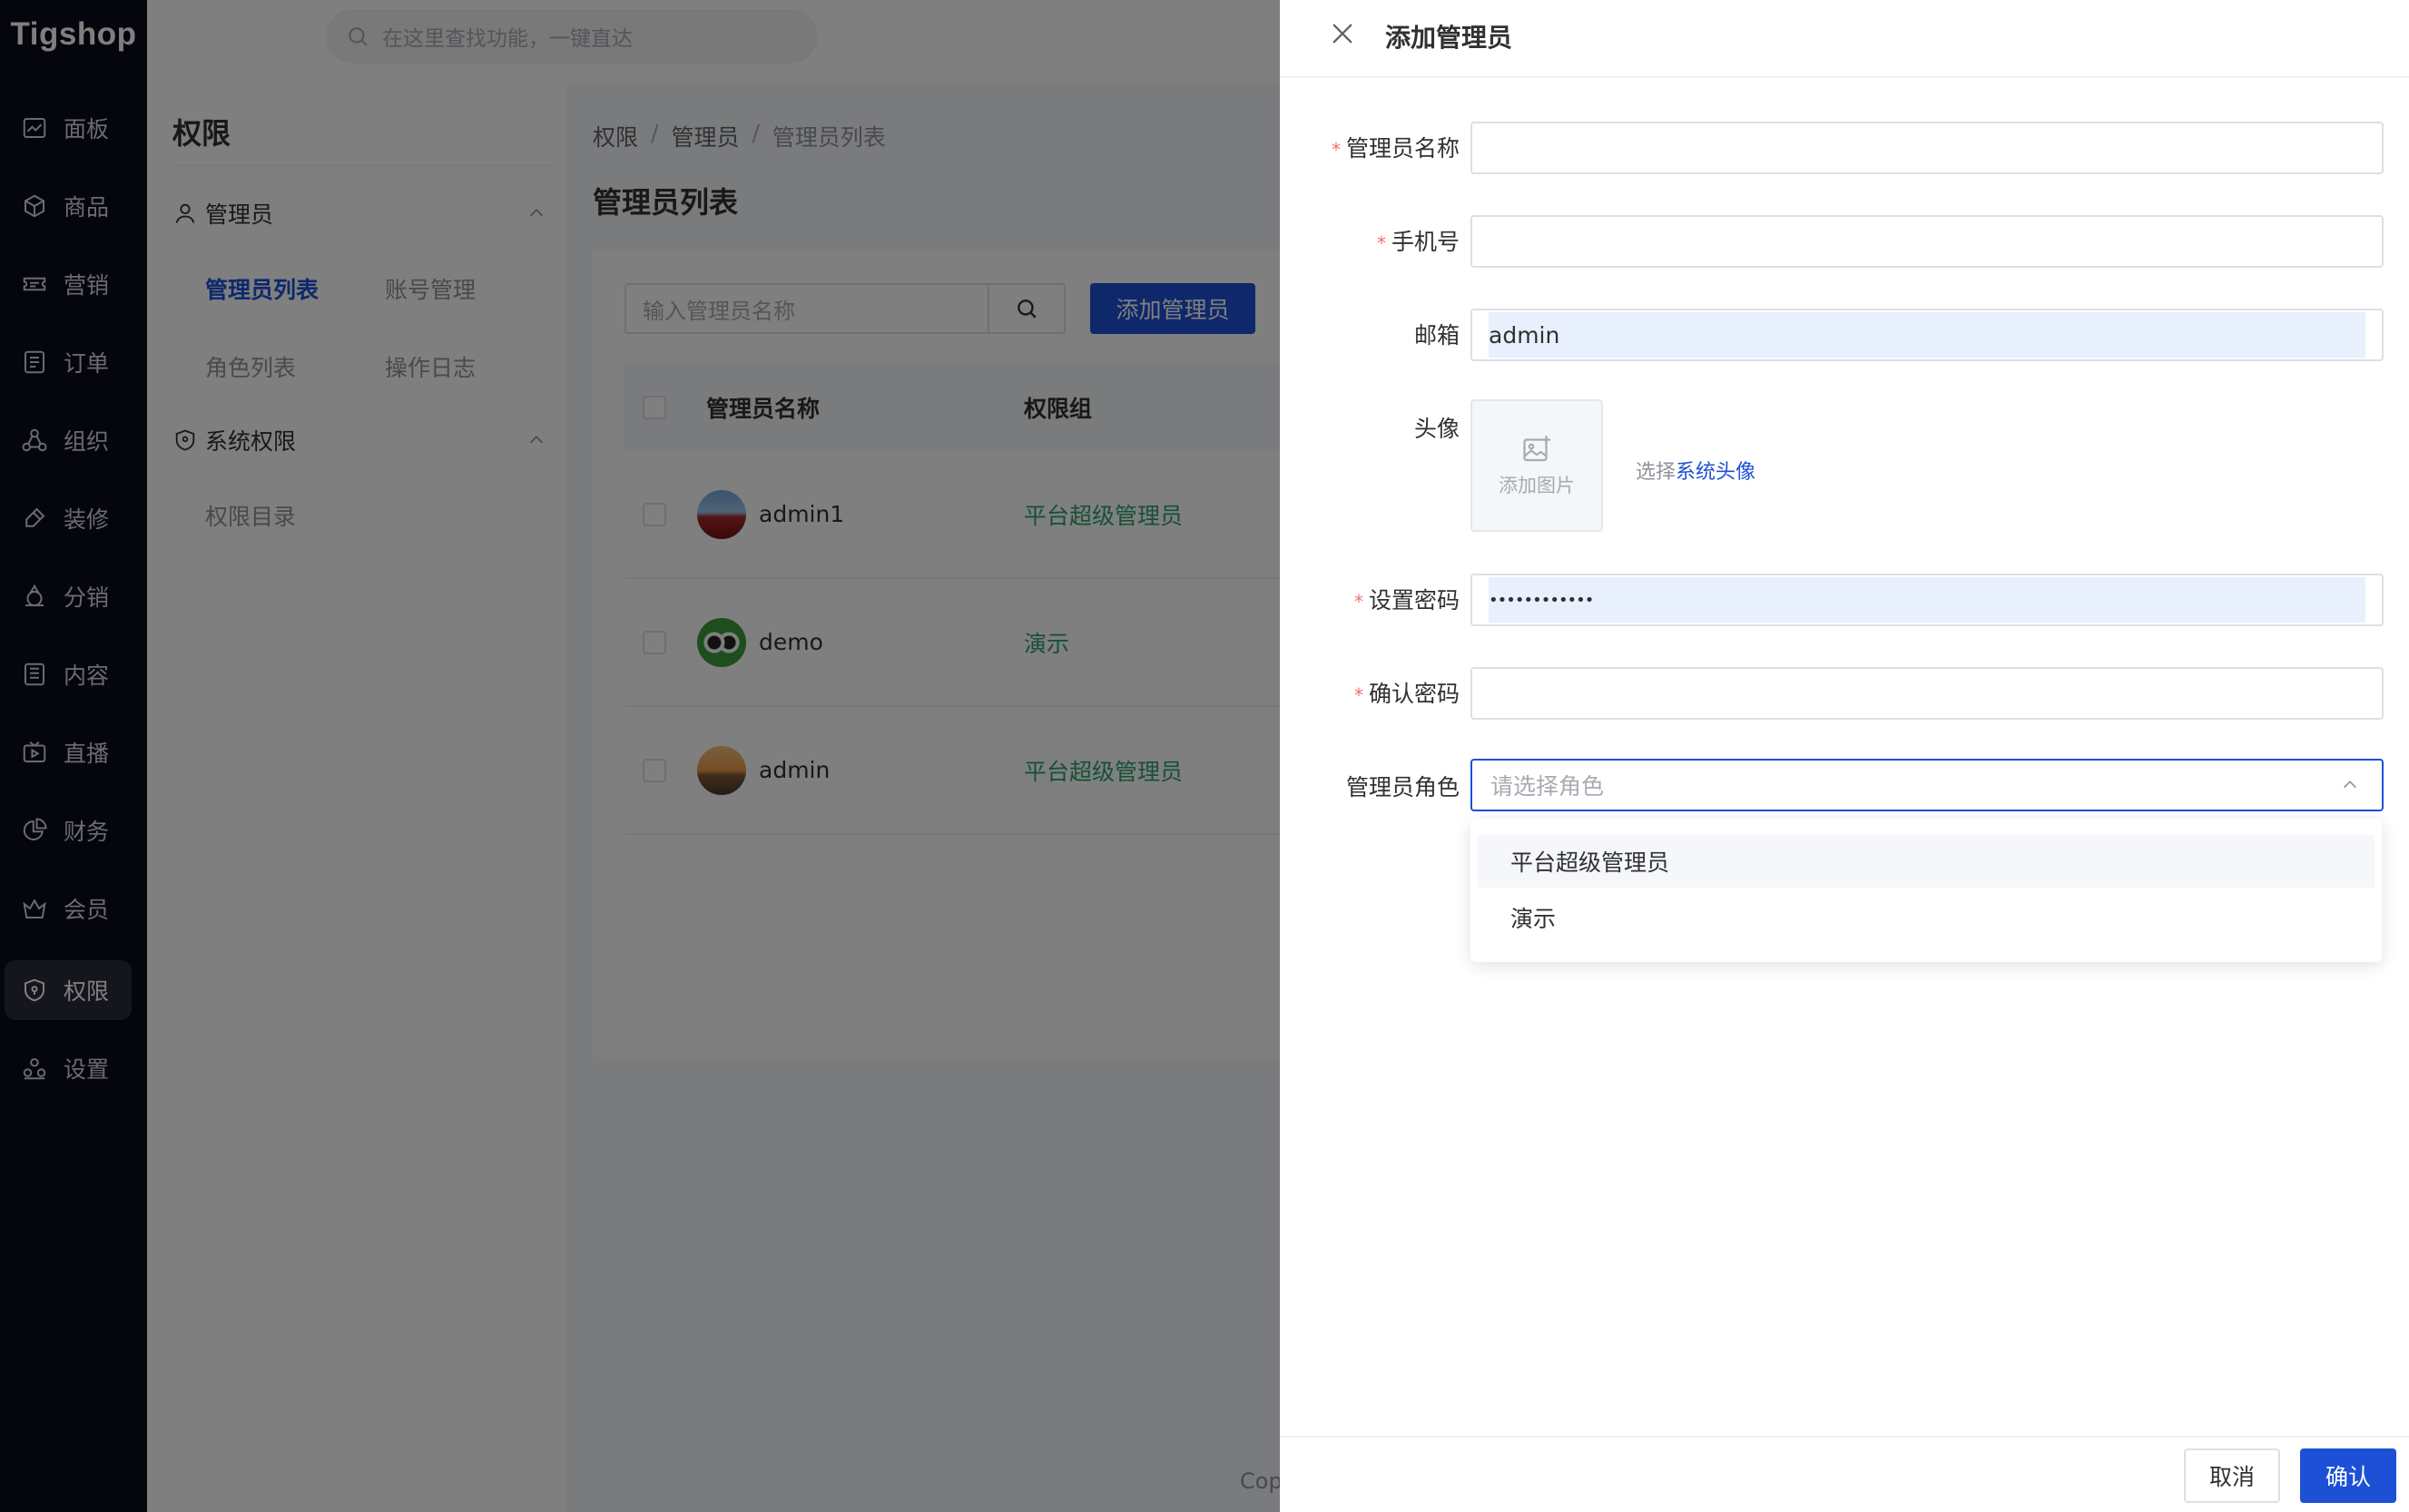 This screenshot has width=2409, height=1512. What do you see at coordinates (1927, 600) in the screenshot?
I see `password-field: ••••••••••••` at bounding box center [1927, 600].